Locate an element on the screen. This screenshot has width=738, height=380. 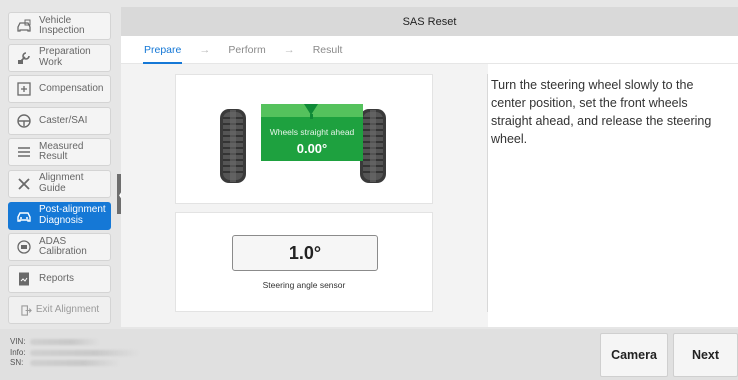
report-icon is located at coordinates (24, 279).